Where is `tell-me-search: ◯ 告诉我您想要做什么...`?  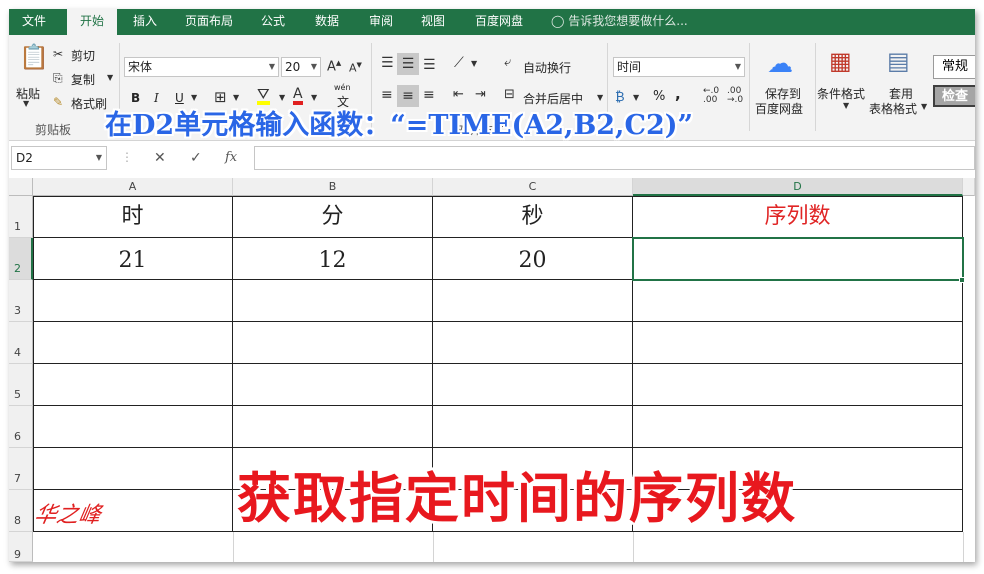 tell-me-search: ◯ 告诉我您想要做什么... is located at coordinates (619, 22).